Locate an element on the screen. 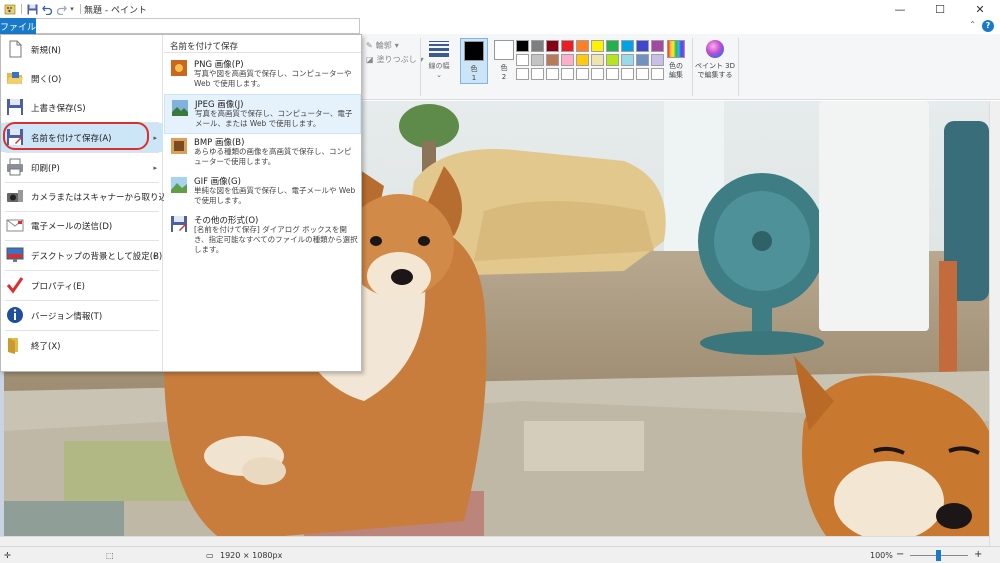  color-2-swatch is located at coordinates (504, 50).